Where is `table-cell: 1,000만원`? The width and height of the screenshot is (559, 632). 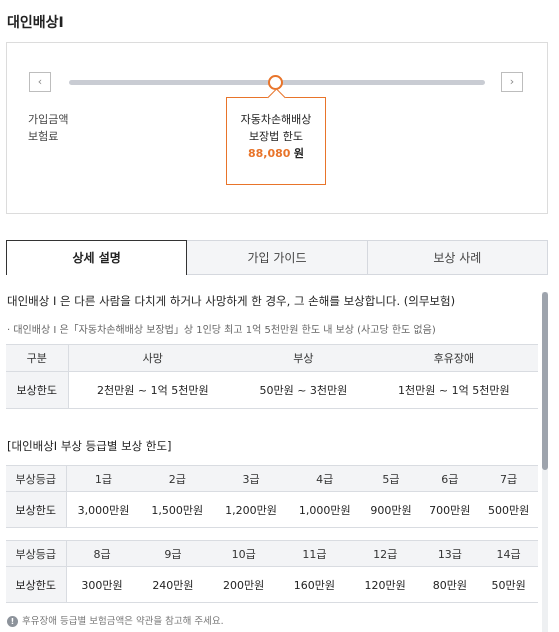 table-cell: 1,000만원 is located at coordinates (324, 509).